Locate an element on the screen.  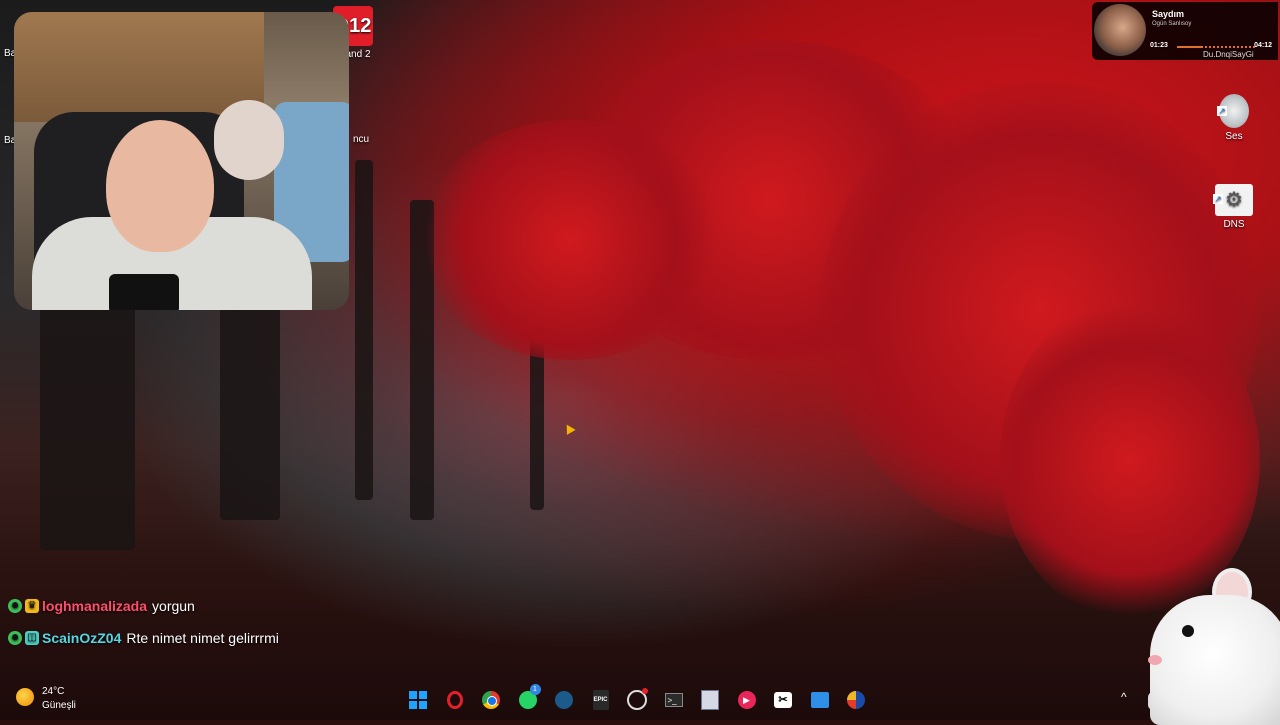
start-button is located at coordinates (418, 700).